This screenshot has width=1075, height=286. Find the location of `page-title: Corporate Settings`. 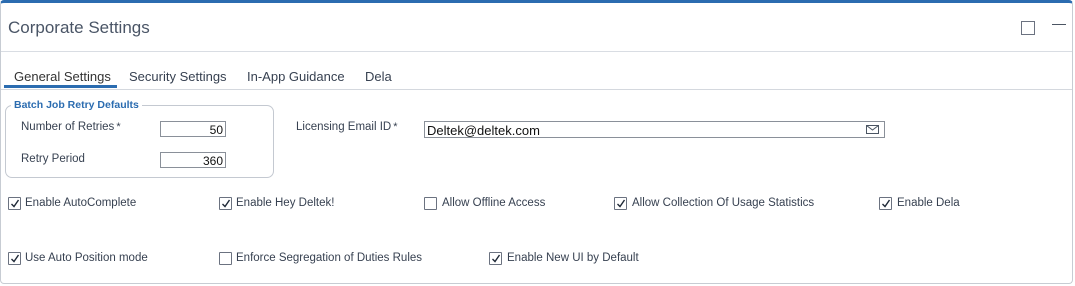

page-title: Corporate Settings is located at coordinates (79, 27).